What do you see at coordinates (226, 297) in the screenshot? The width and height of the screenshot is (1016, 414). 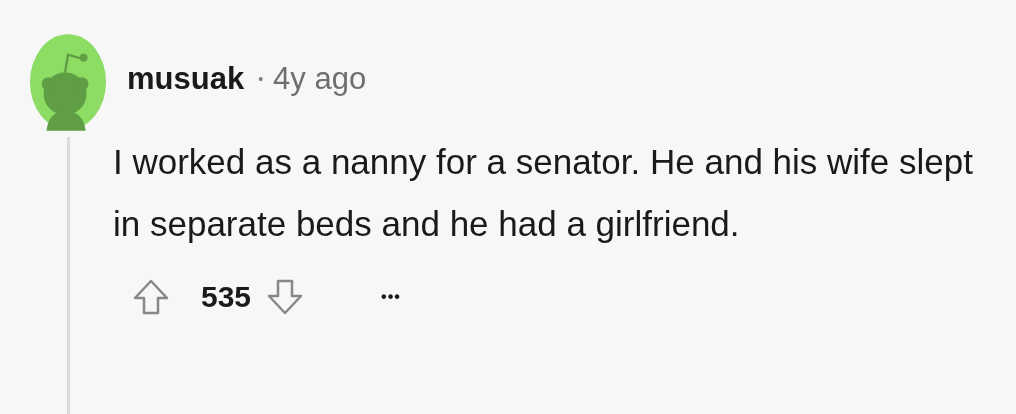 I see `vote-count: 535` at bounding box center [226, 297].